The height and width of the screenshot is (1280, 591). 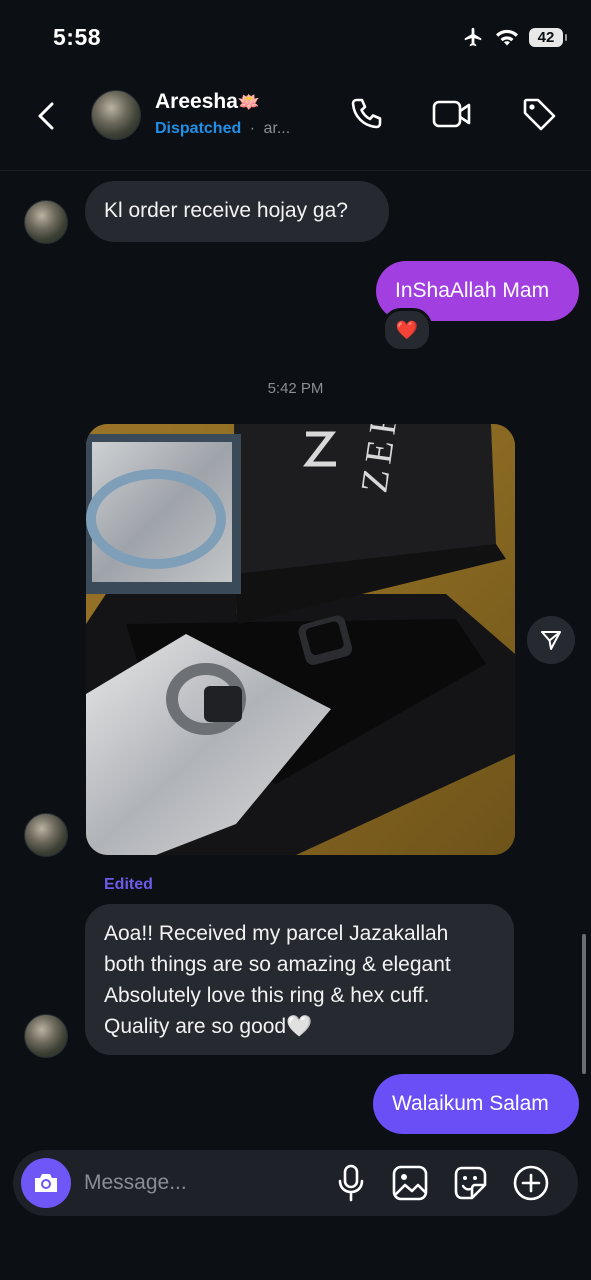 I want to click on sticker-icon, so click(x=470, y=1183).